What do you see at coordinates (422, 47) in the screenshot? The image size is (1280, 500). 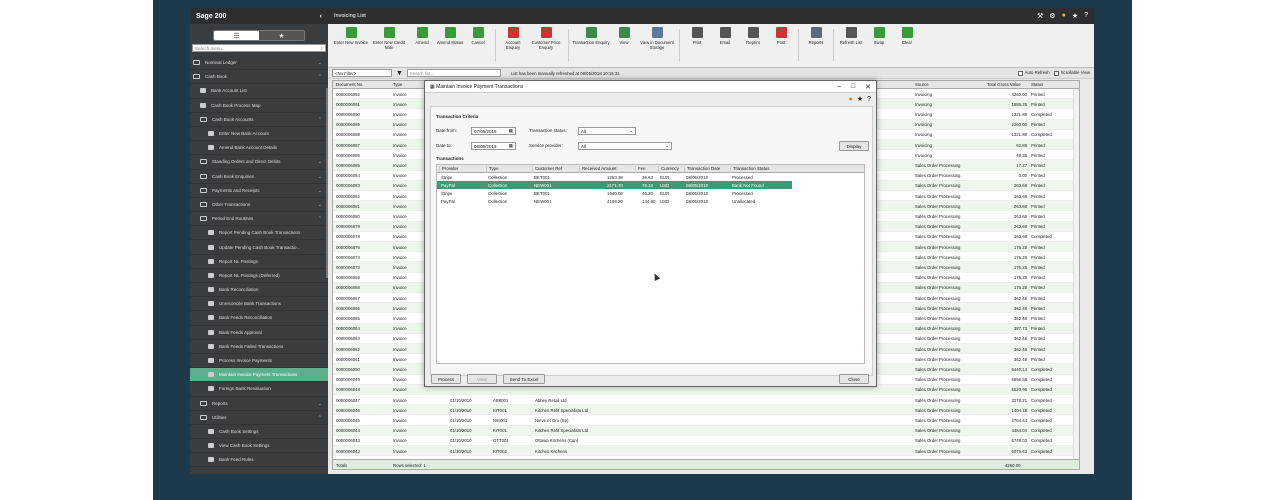 I see `ribbon-button: Amend` at bounding box center [422, 47].